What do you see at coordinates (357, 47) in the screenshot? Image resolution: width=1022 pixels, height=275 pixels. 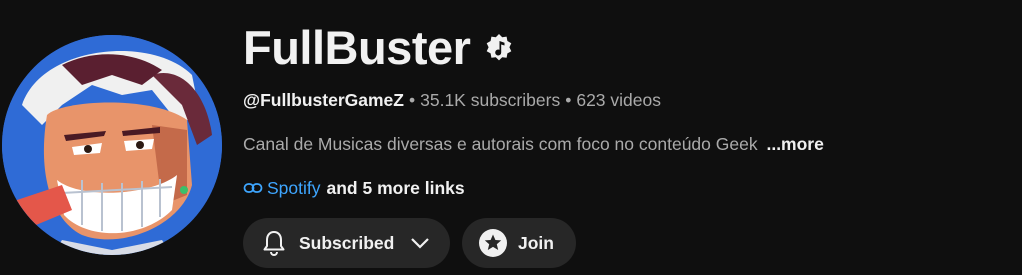 I see `channel-name: FullBuster` at bounding box center [357, 47].